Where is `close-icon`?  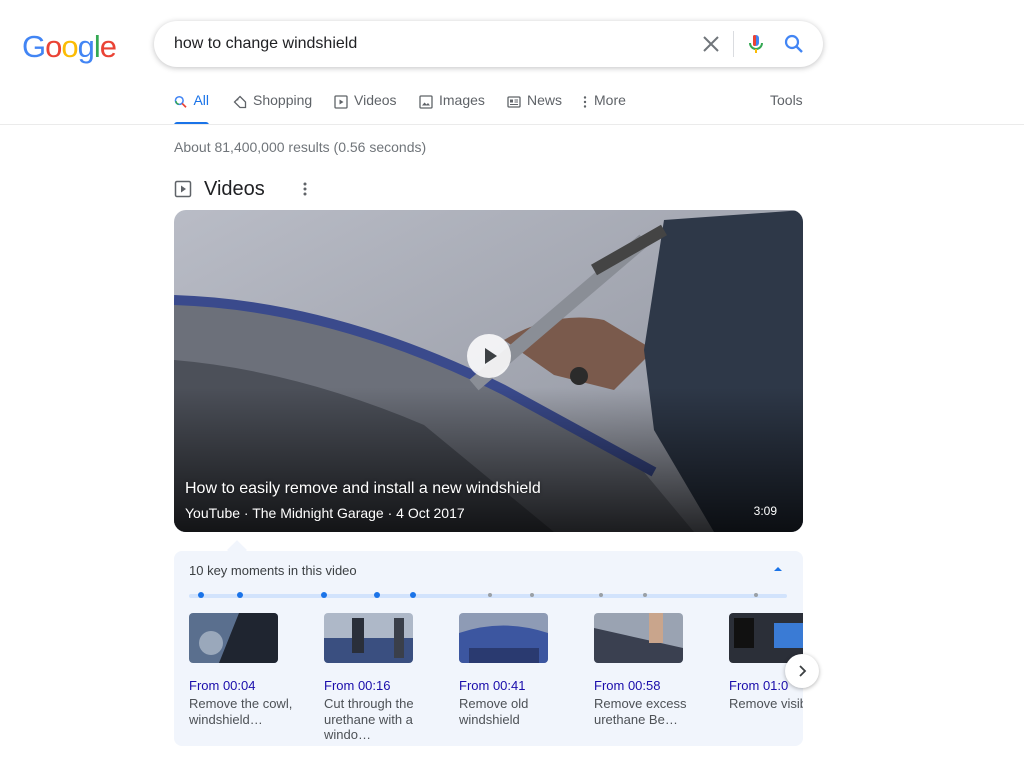
close-icon is located at coordinates (711, 44).